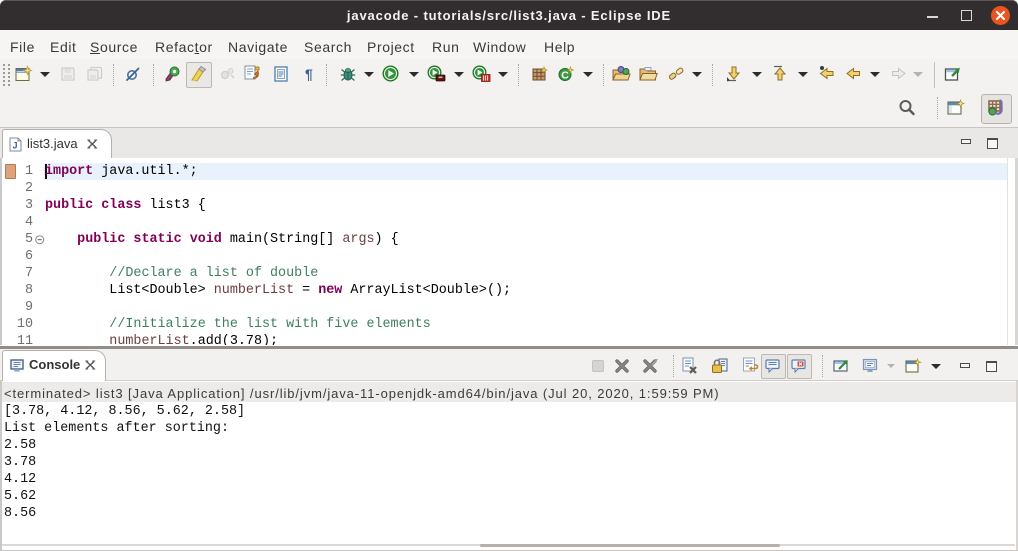  I want to click on svg-text: J, so click(14, 146).